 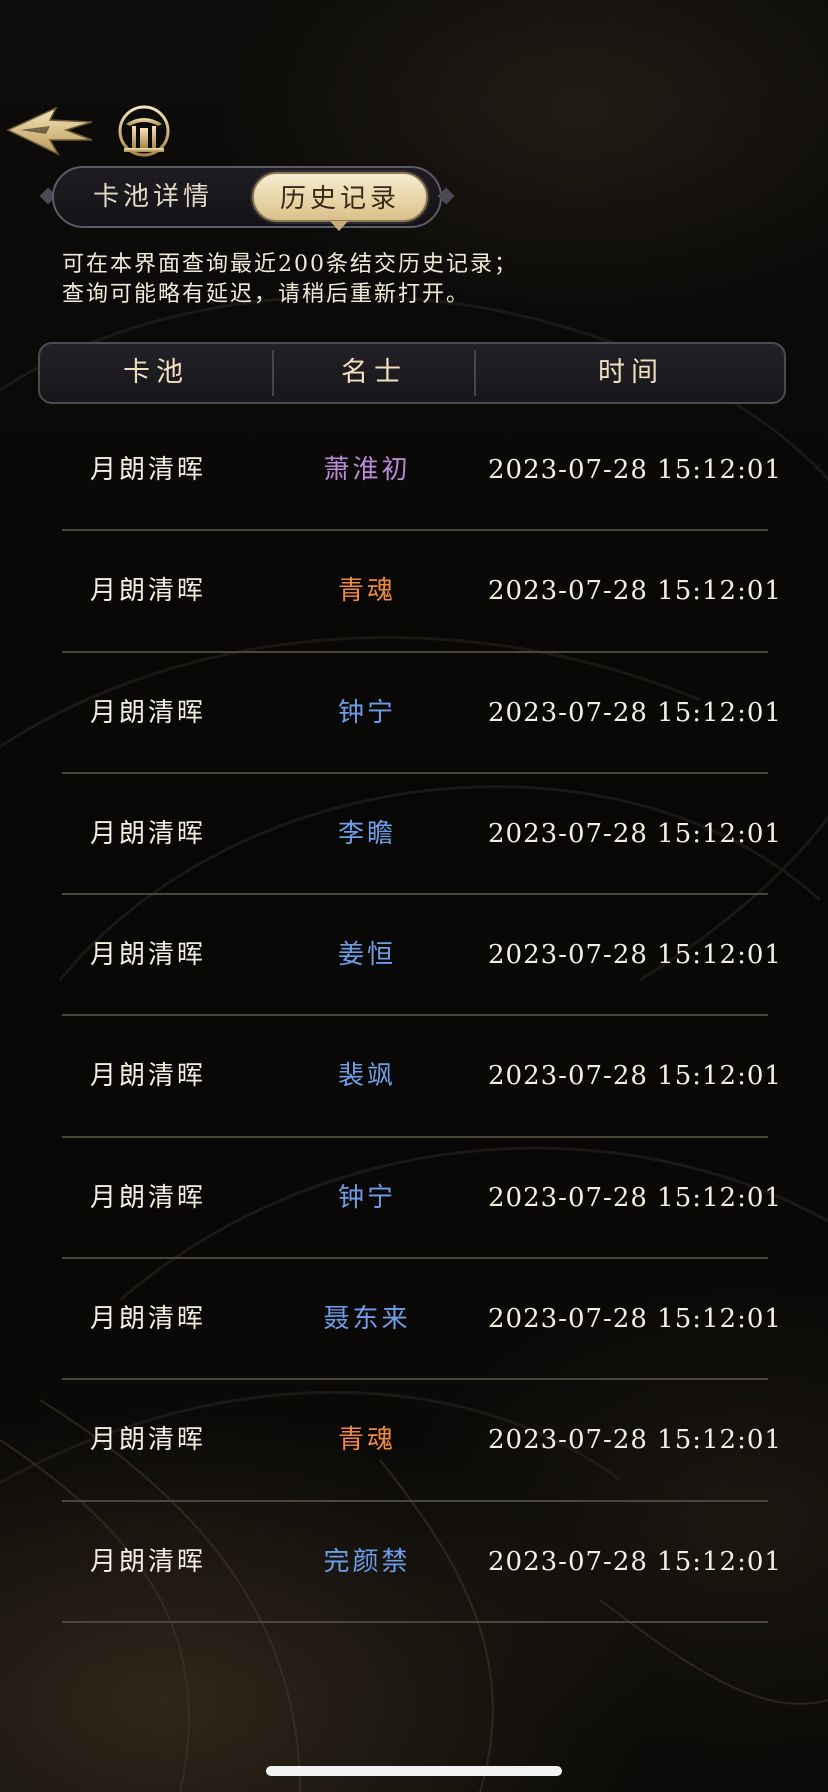 I want to click on tab-bar: 卡池详情 历史记录, so click(x=247, y=198).